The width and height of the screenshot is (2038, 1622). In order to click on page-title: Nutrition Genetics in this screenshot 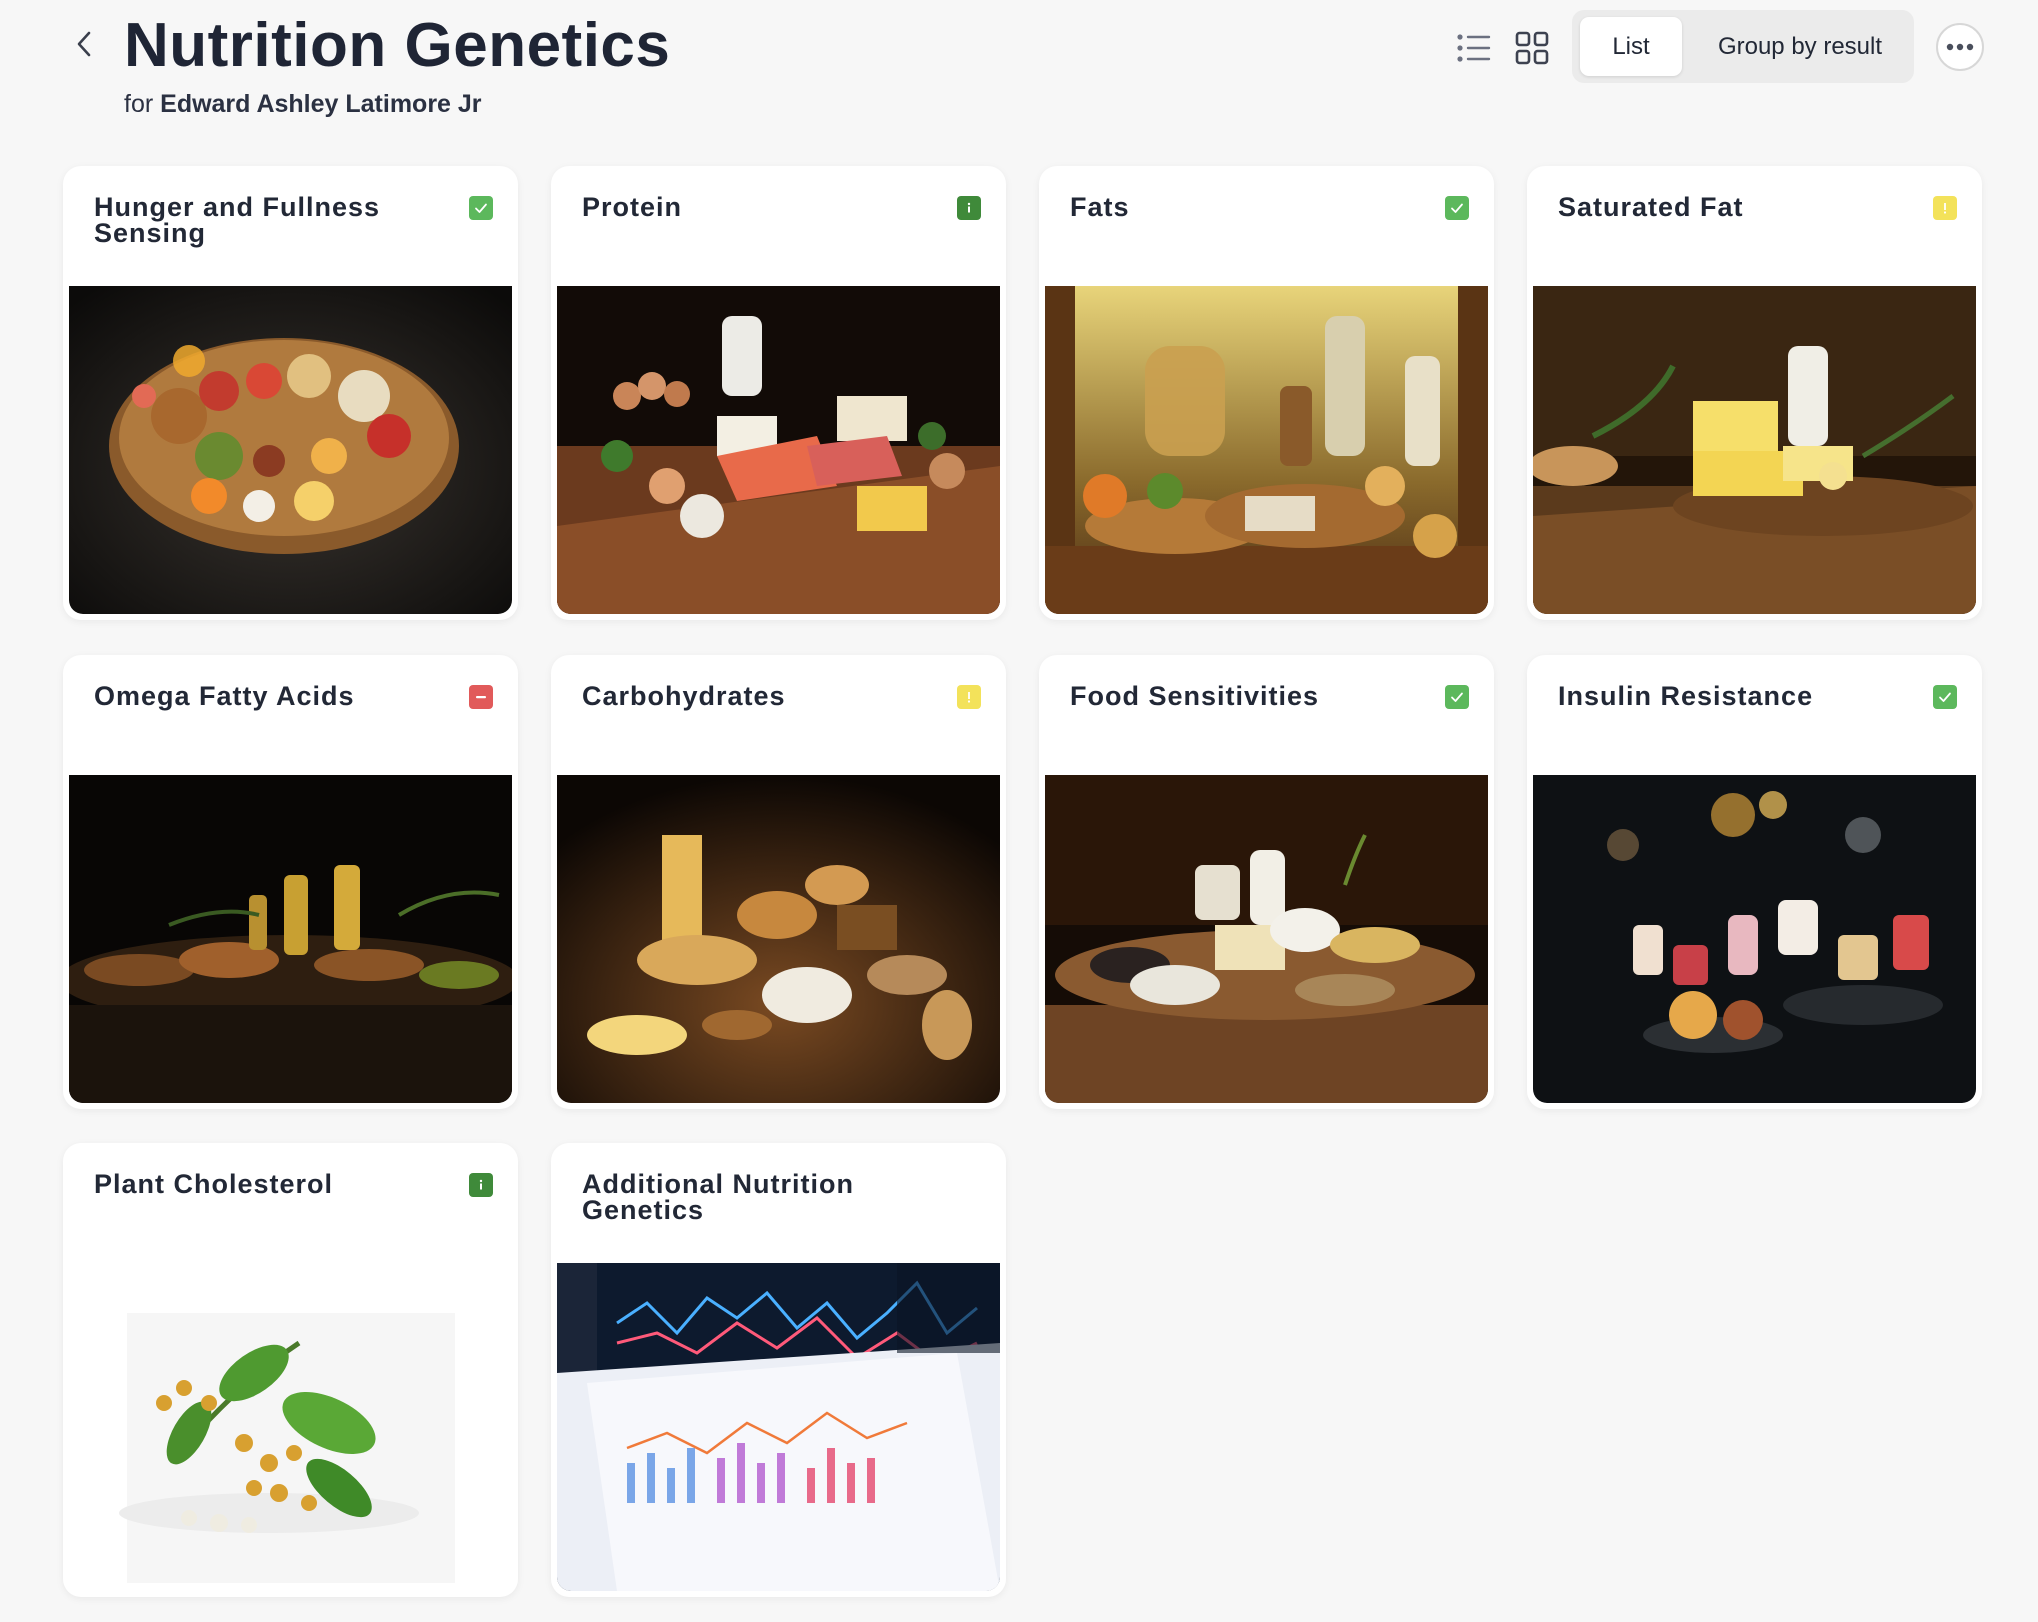, I will do `click(397, 45)`.